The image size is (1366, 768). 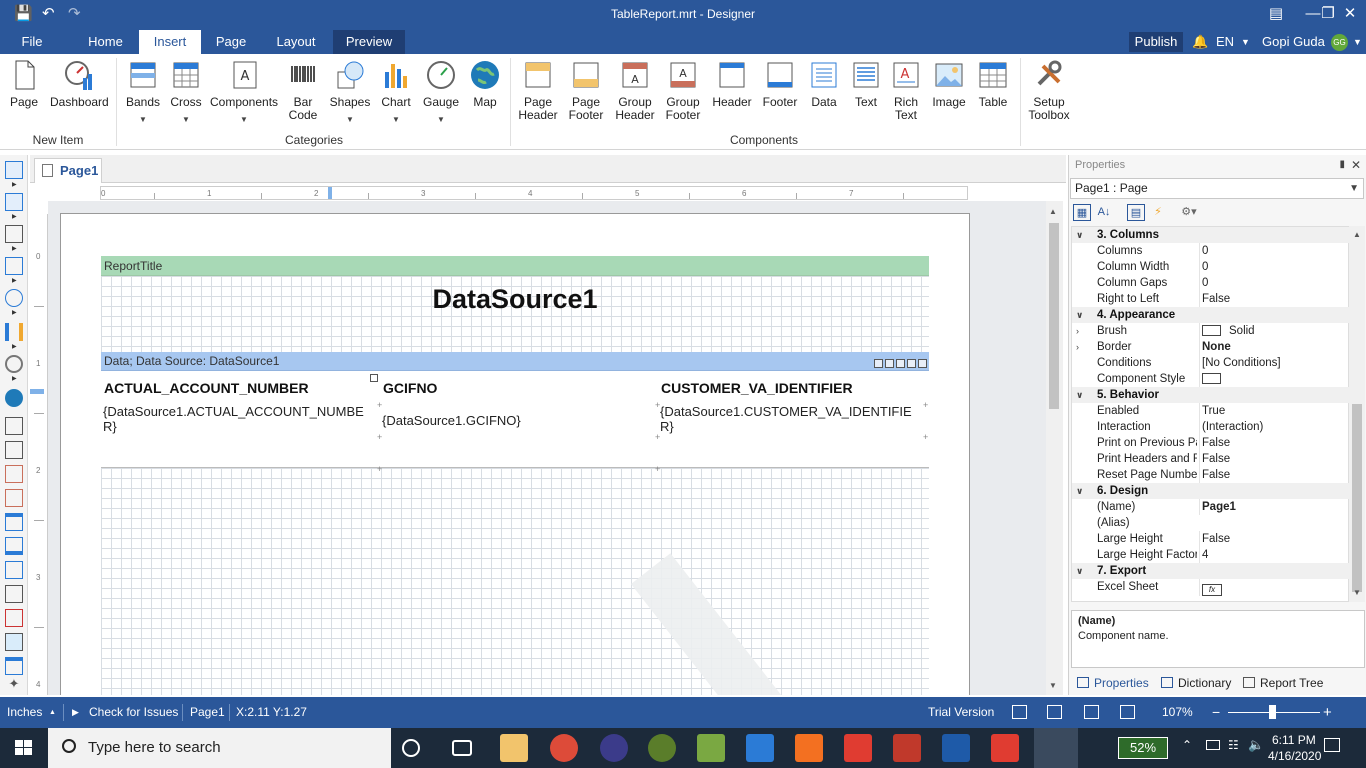 I want to click on map-tool-icon, so click(x=14, y=398).